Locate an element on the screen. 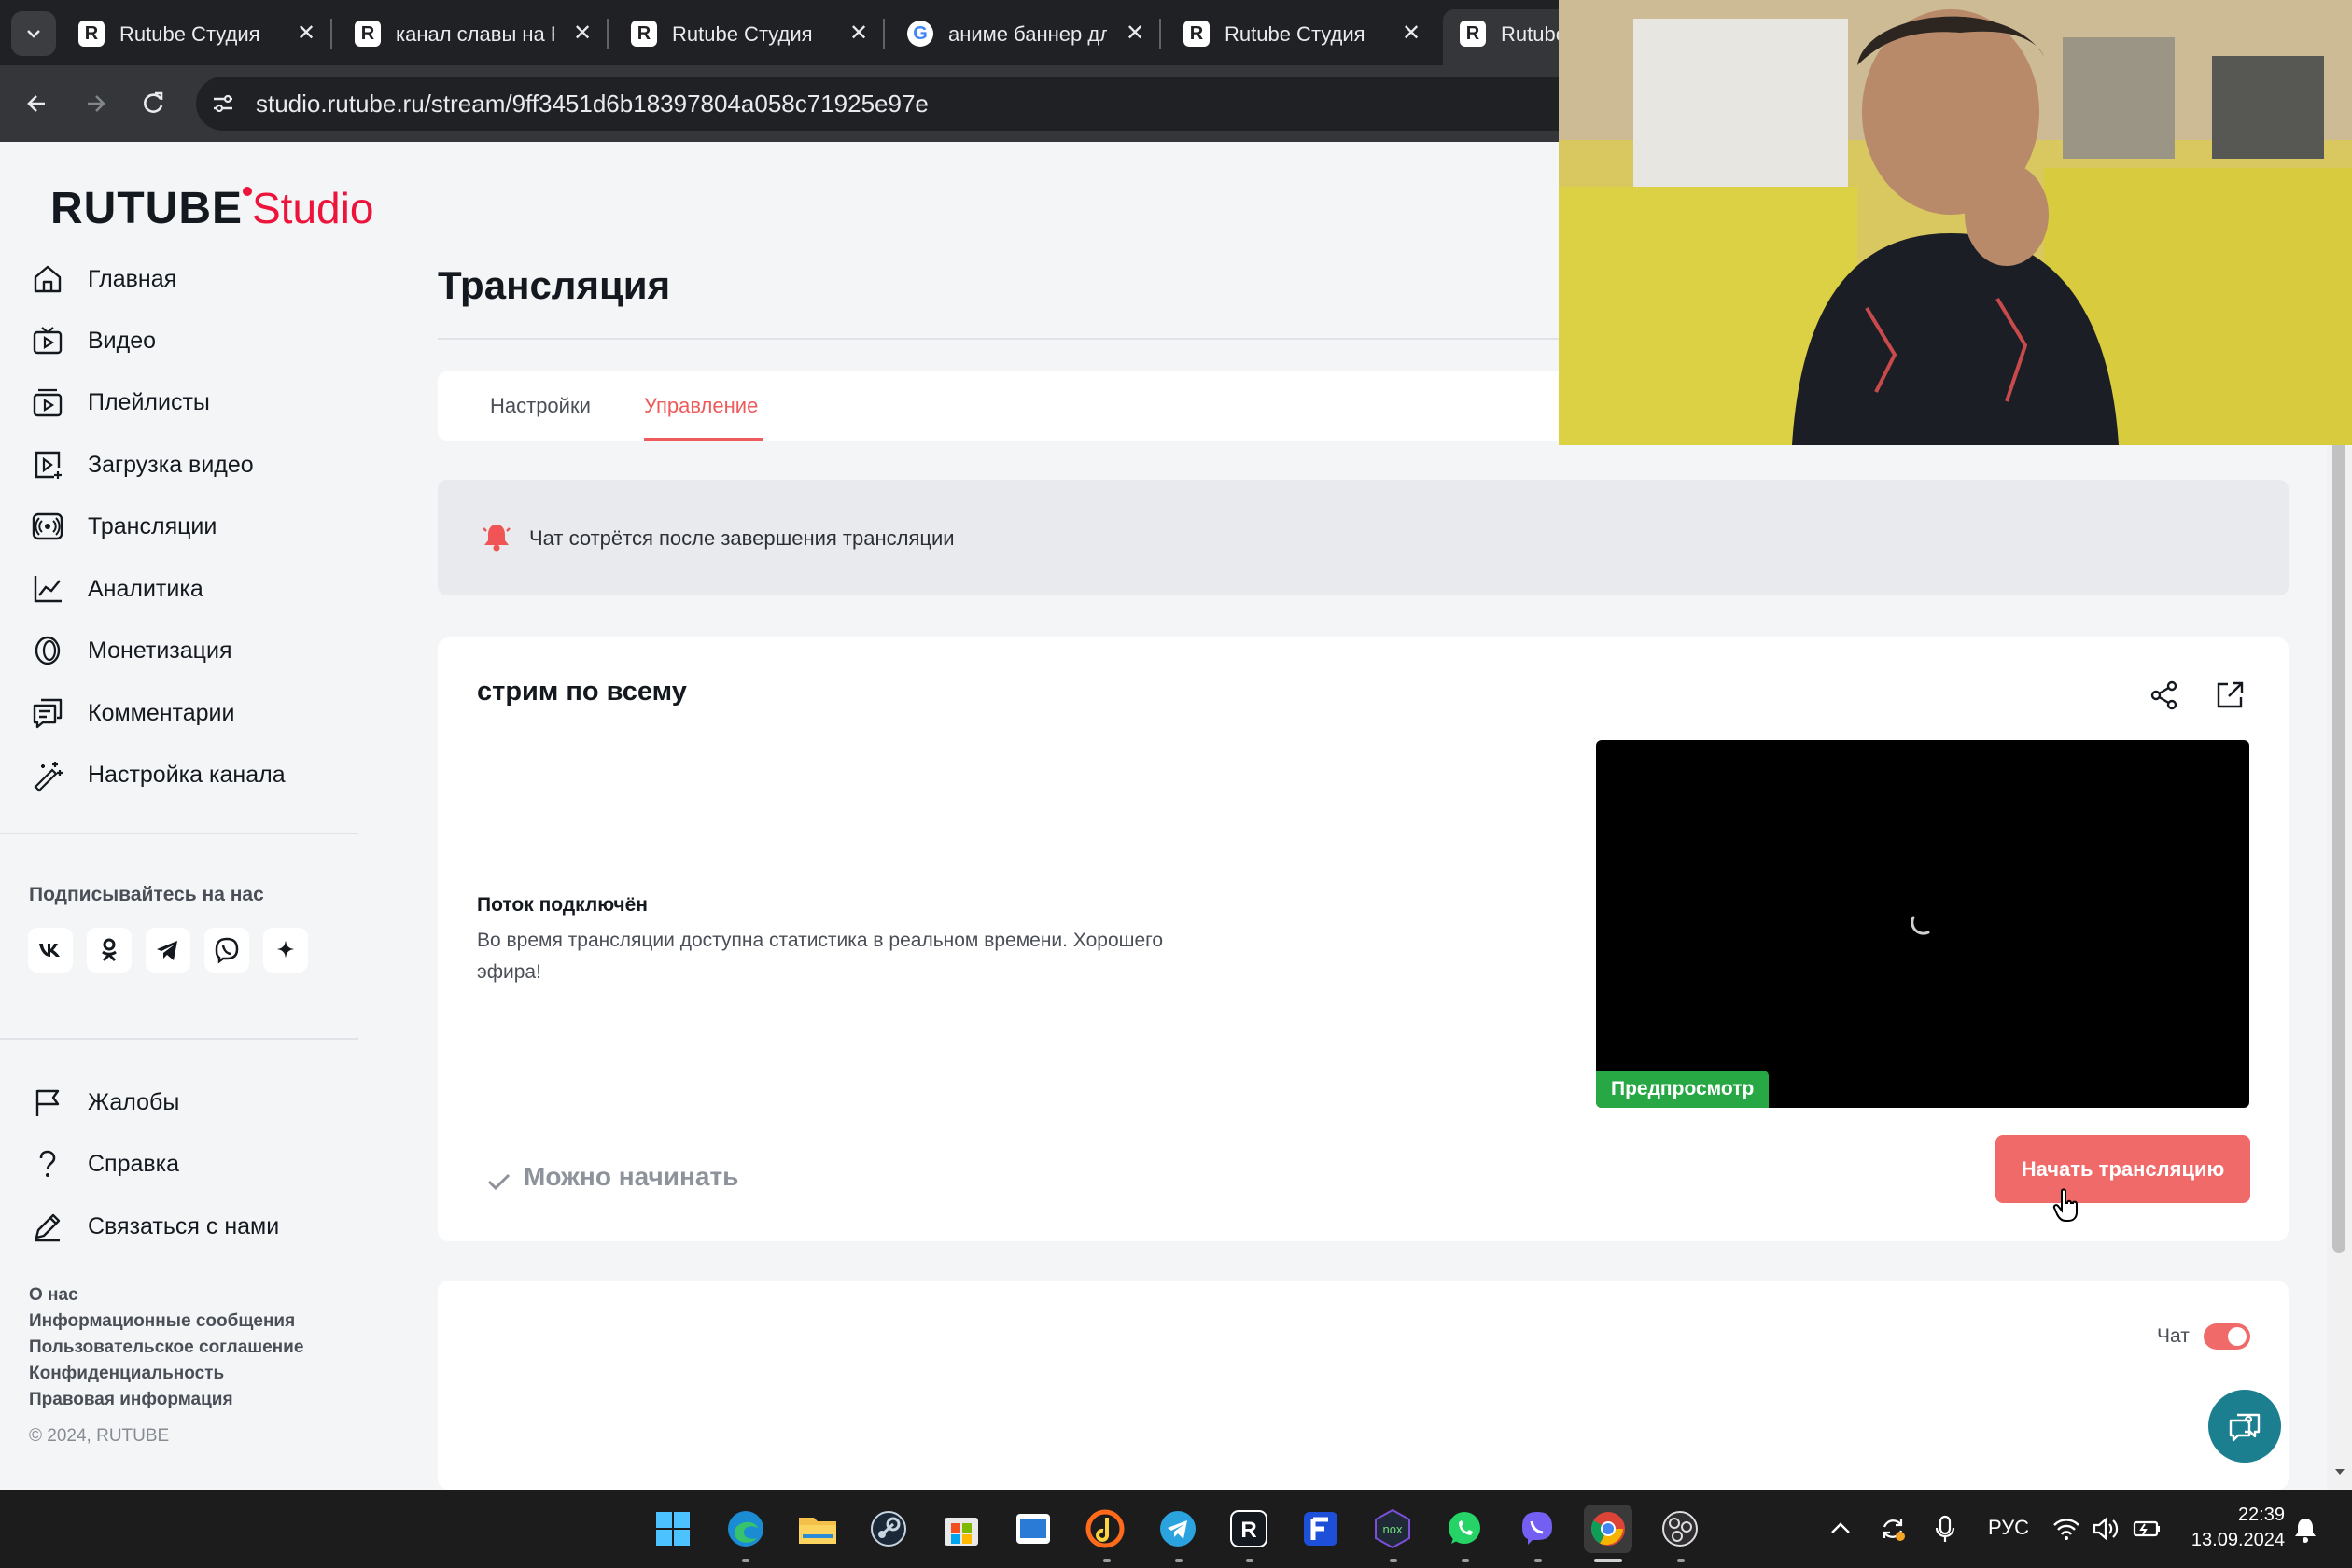 The width and height of the screenshot is (2352, 1568). stream-preview: Предпросмотр is located at coordinates (1922, 924).